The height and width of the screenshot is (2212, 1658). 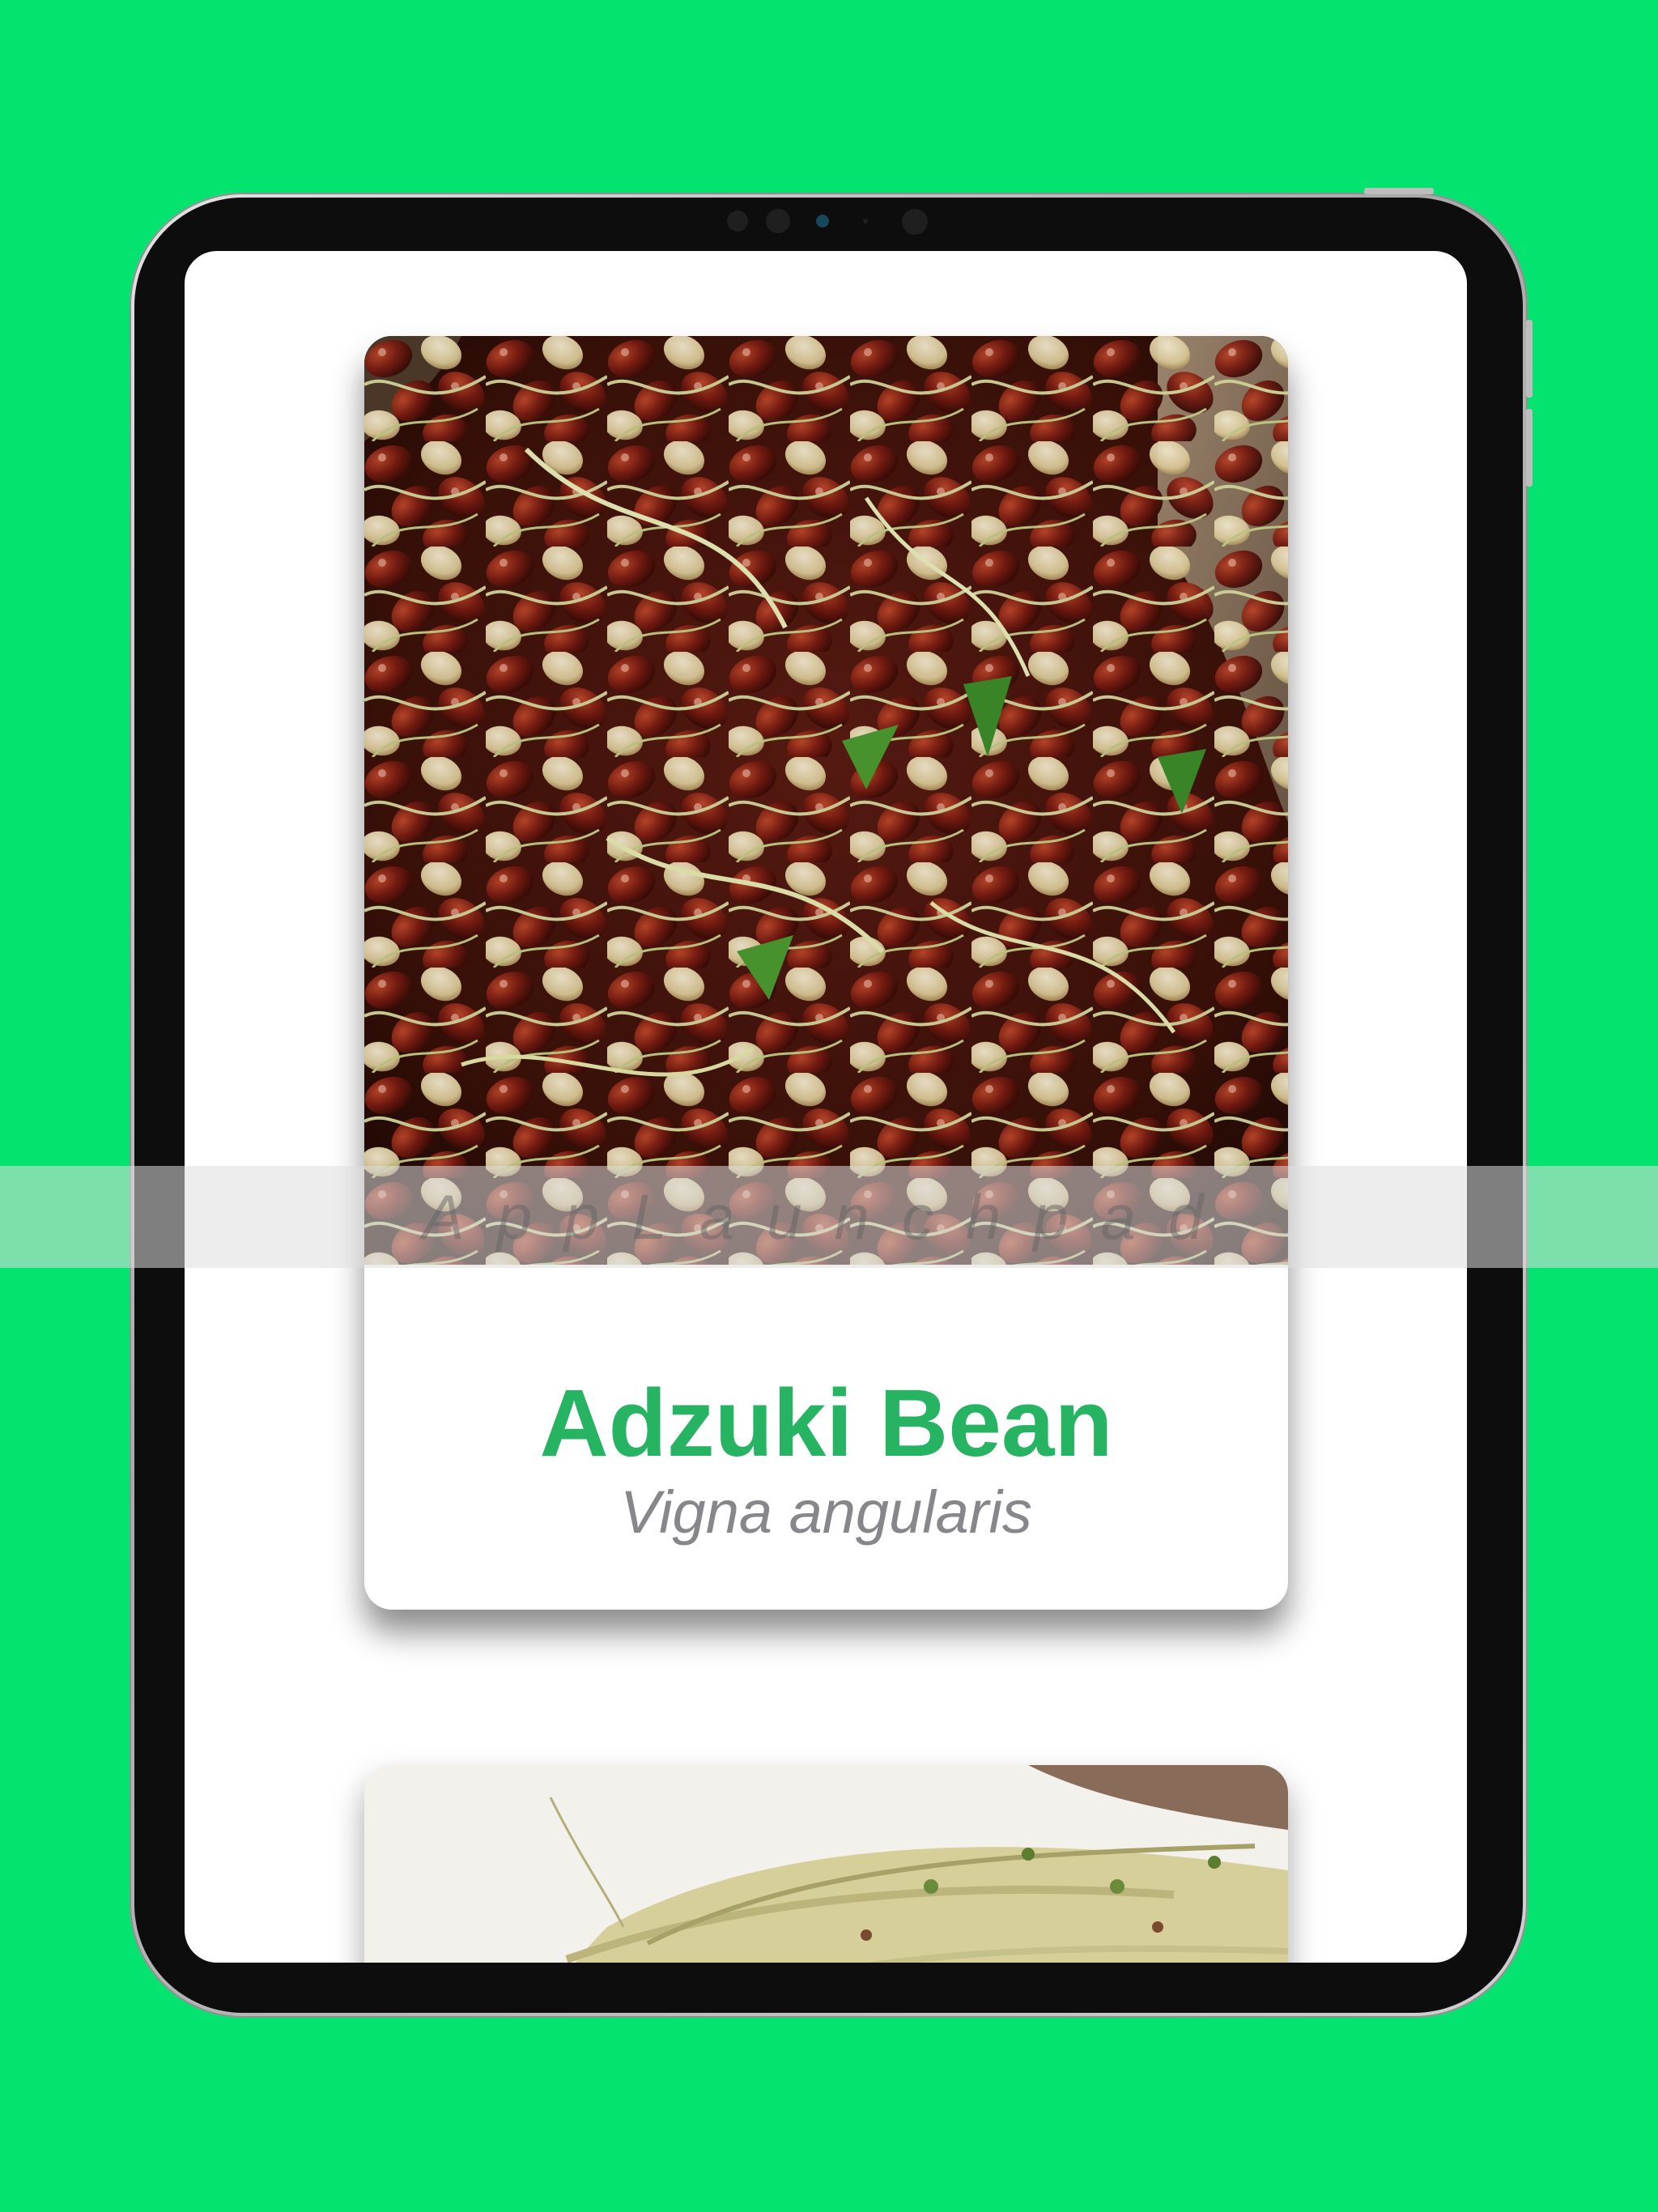 What do you see at coordinates (1399, 191) in the screenshot?
I see `top-button` at bounding box center [1399, 191].